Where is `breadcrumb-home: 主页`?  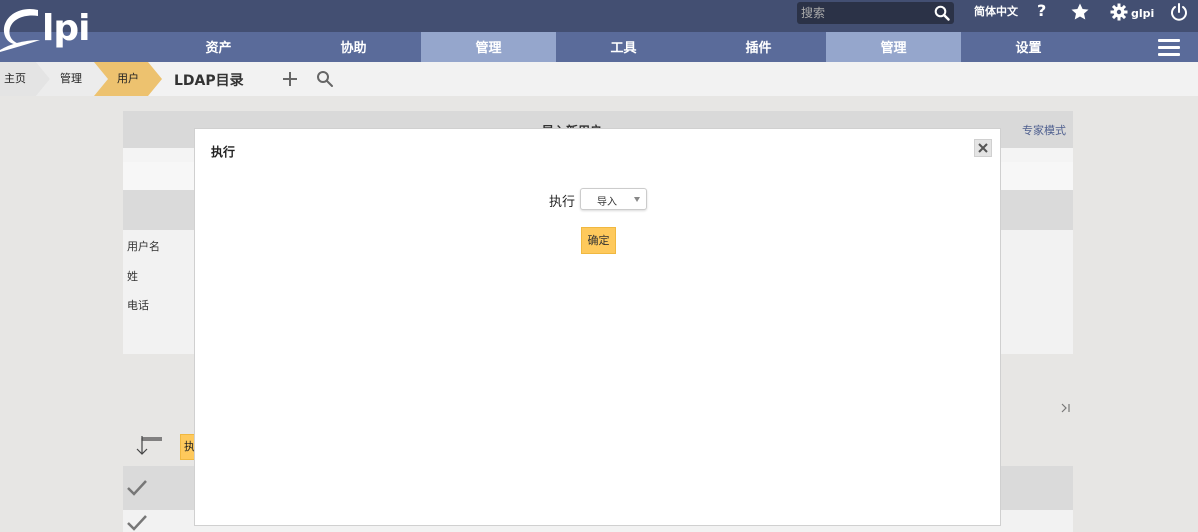 breadcrumb-home: 主页 is located at coordinates (15, 79).